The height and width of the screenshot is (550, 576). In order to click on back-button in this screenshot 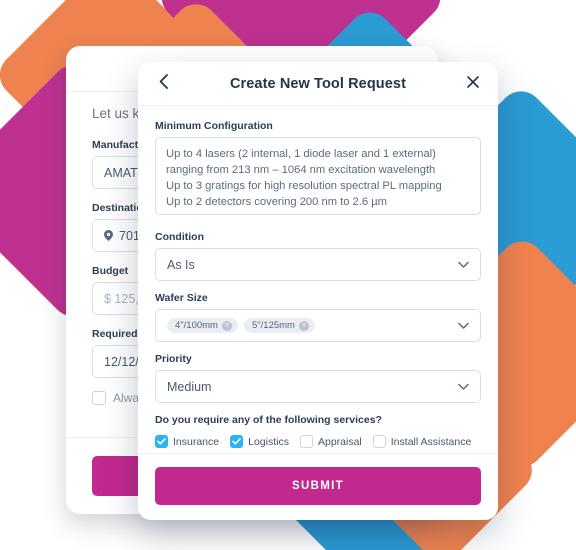, I will do `click(163, 83)`.